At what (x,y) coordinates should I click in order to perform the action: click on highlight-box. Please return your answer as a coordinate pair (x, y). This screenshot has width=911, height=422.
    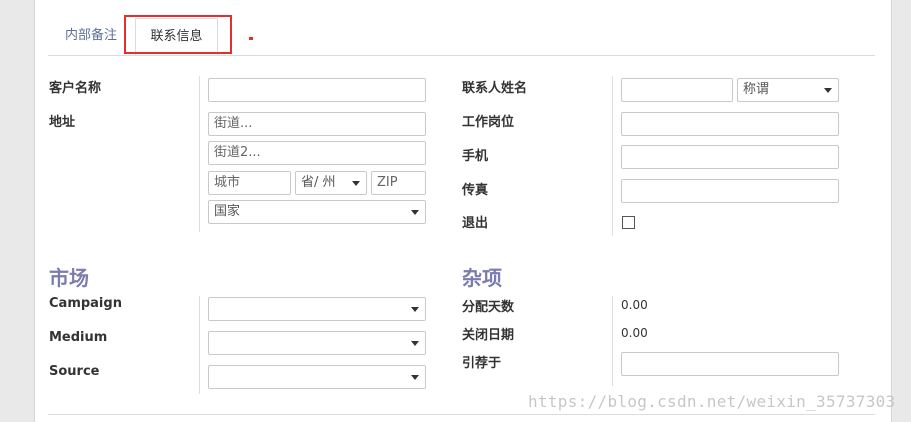
    Looking at the image, I should click on (178, 34).